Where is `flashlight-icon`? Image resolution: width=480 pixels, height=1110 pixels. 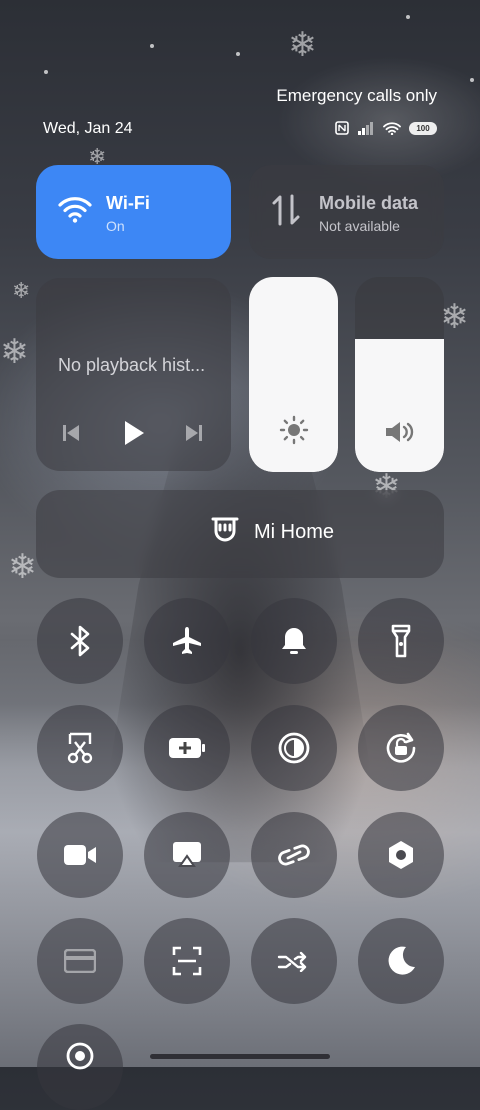 flashlight-icon is located at coordinates (401, 641).